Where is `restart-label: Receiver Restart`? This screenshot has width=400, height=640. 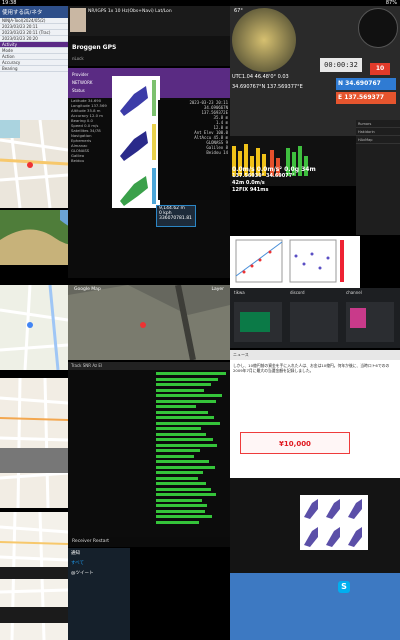 restart-label: Receiver Restart is located at coordinates (88, 541).